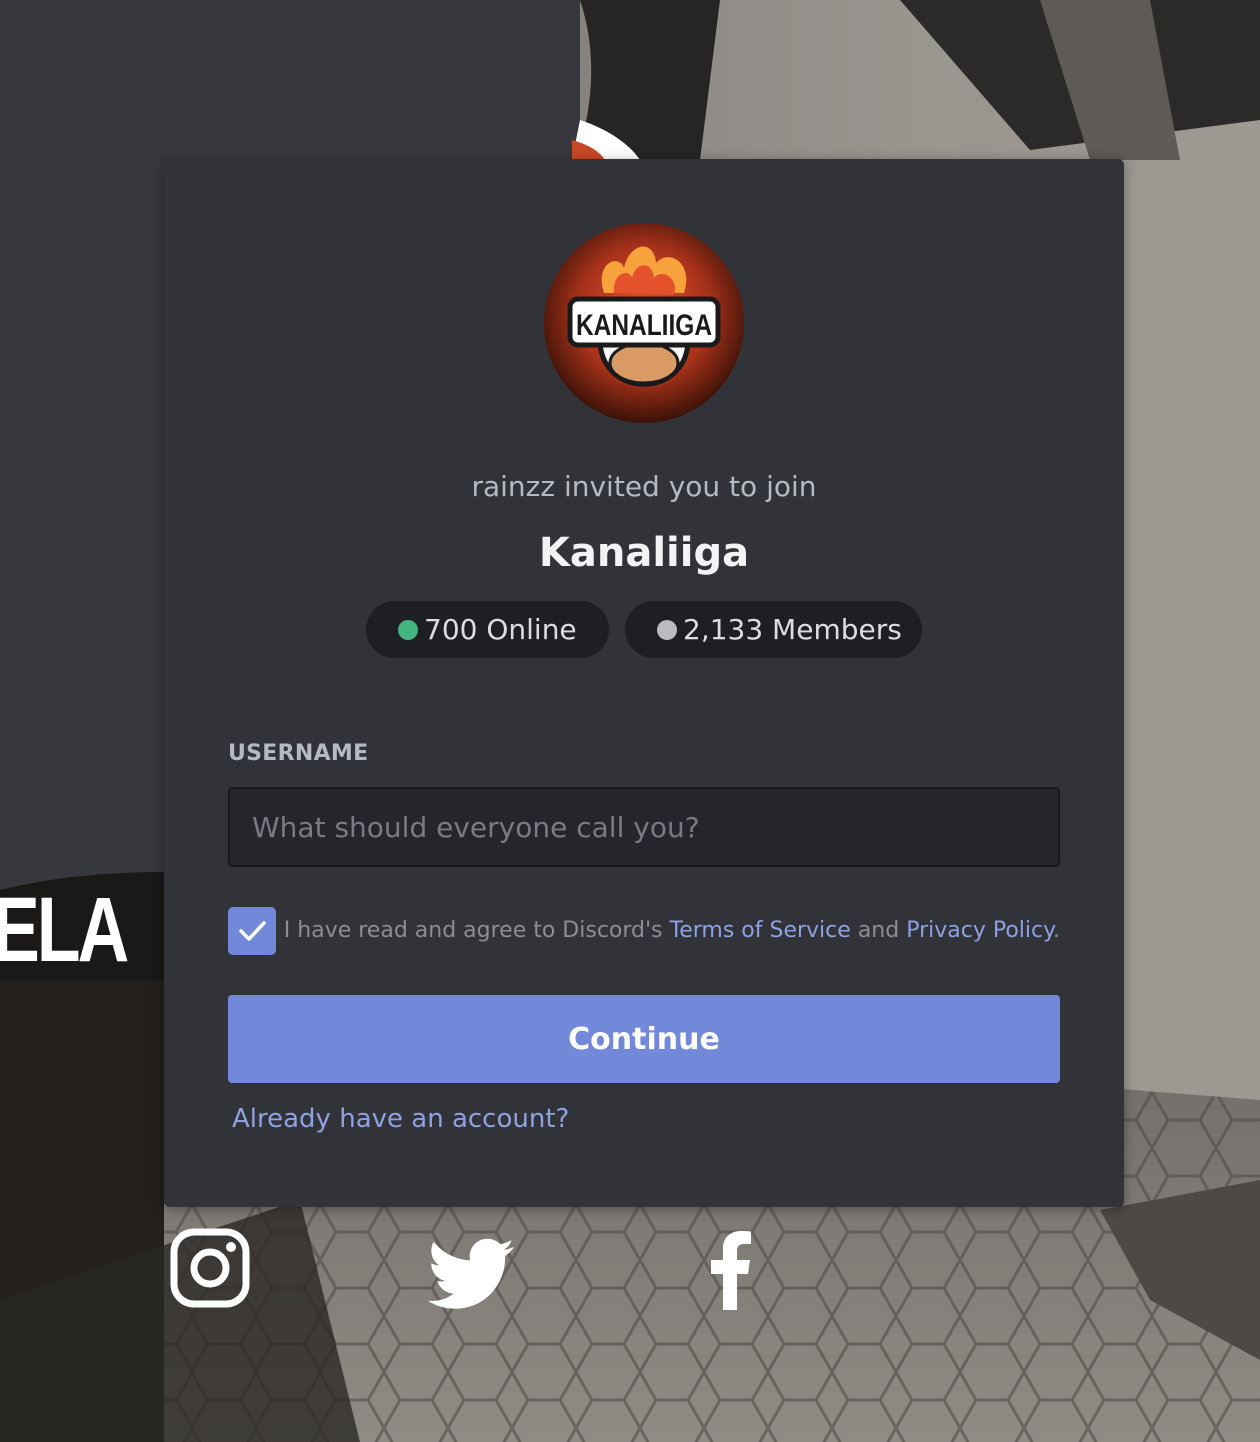  Describe the element at coordinates (644, 486) in the screenshot. I see `inviter-text: rainzz invited you to join` at that location.